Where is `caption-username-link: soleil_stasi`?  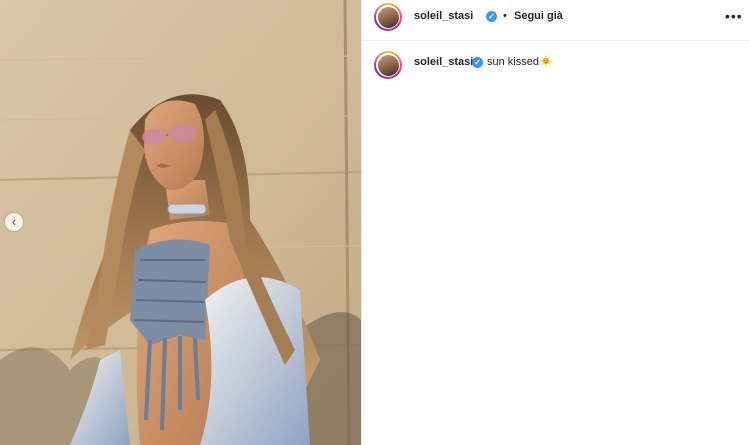 caption-username-link: soleil_stasi is located at coordinates (443, 62).